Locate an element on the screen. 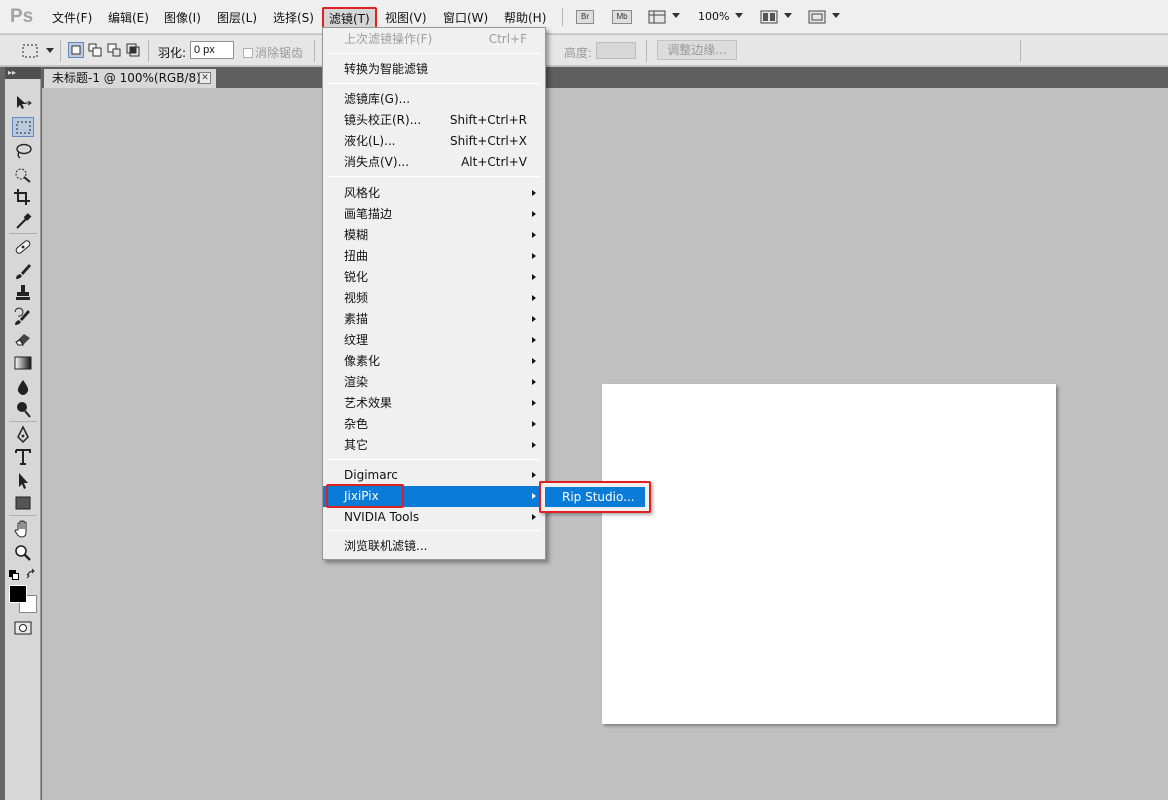  hand-tool-icon is located at coordinates (23, 529).